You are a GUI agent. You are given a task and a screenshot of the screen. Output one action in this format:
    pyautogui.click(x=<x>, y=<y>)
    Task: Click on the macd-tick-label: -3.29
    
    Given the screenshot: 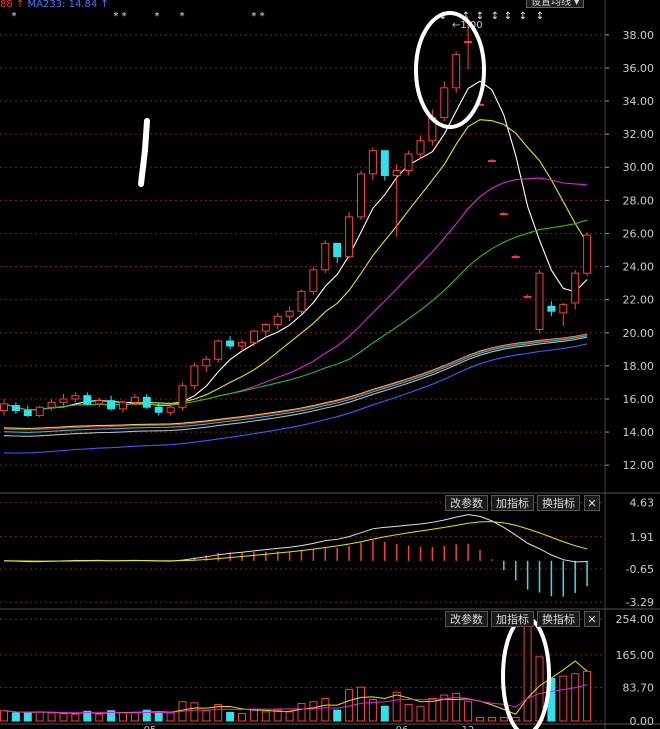 What is the action you would take?
    pyautogui.click(x=640, y=602)
    